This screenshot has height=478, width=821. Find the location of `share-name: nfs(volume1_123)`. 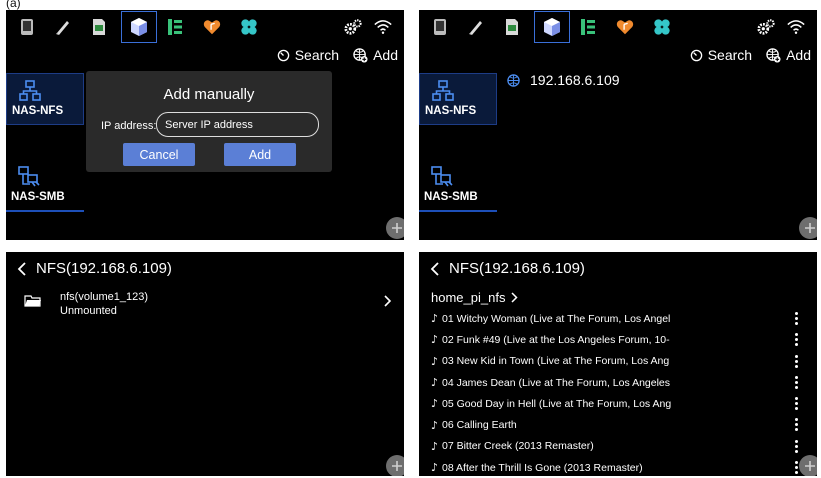

share-name: nfs(volume1_123) is located at coordinates (104, 297).